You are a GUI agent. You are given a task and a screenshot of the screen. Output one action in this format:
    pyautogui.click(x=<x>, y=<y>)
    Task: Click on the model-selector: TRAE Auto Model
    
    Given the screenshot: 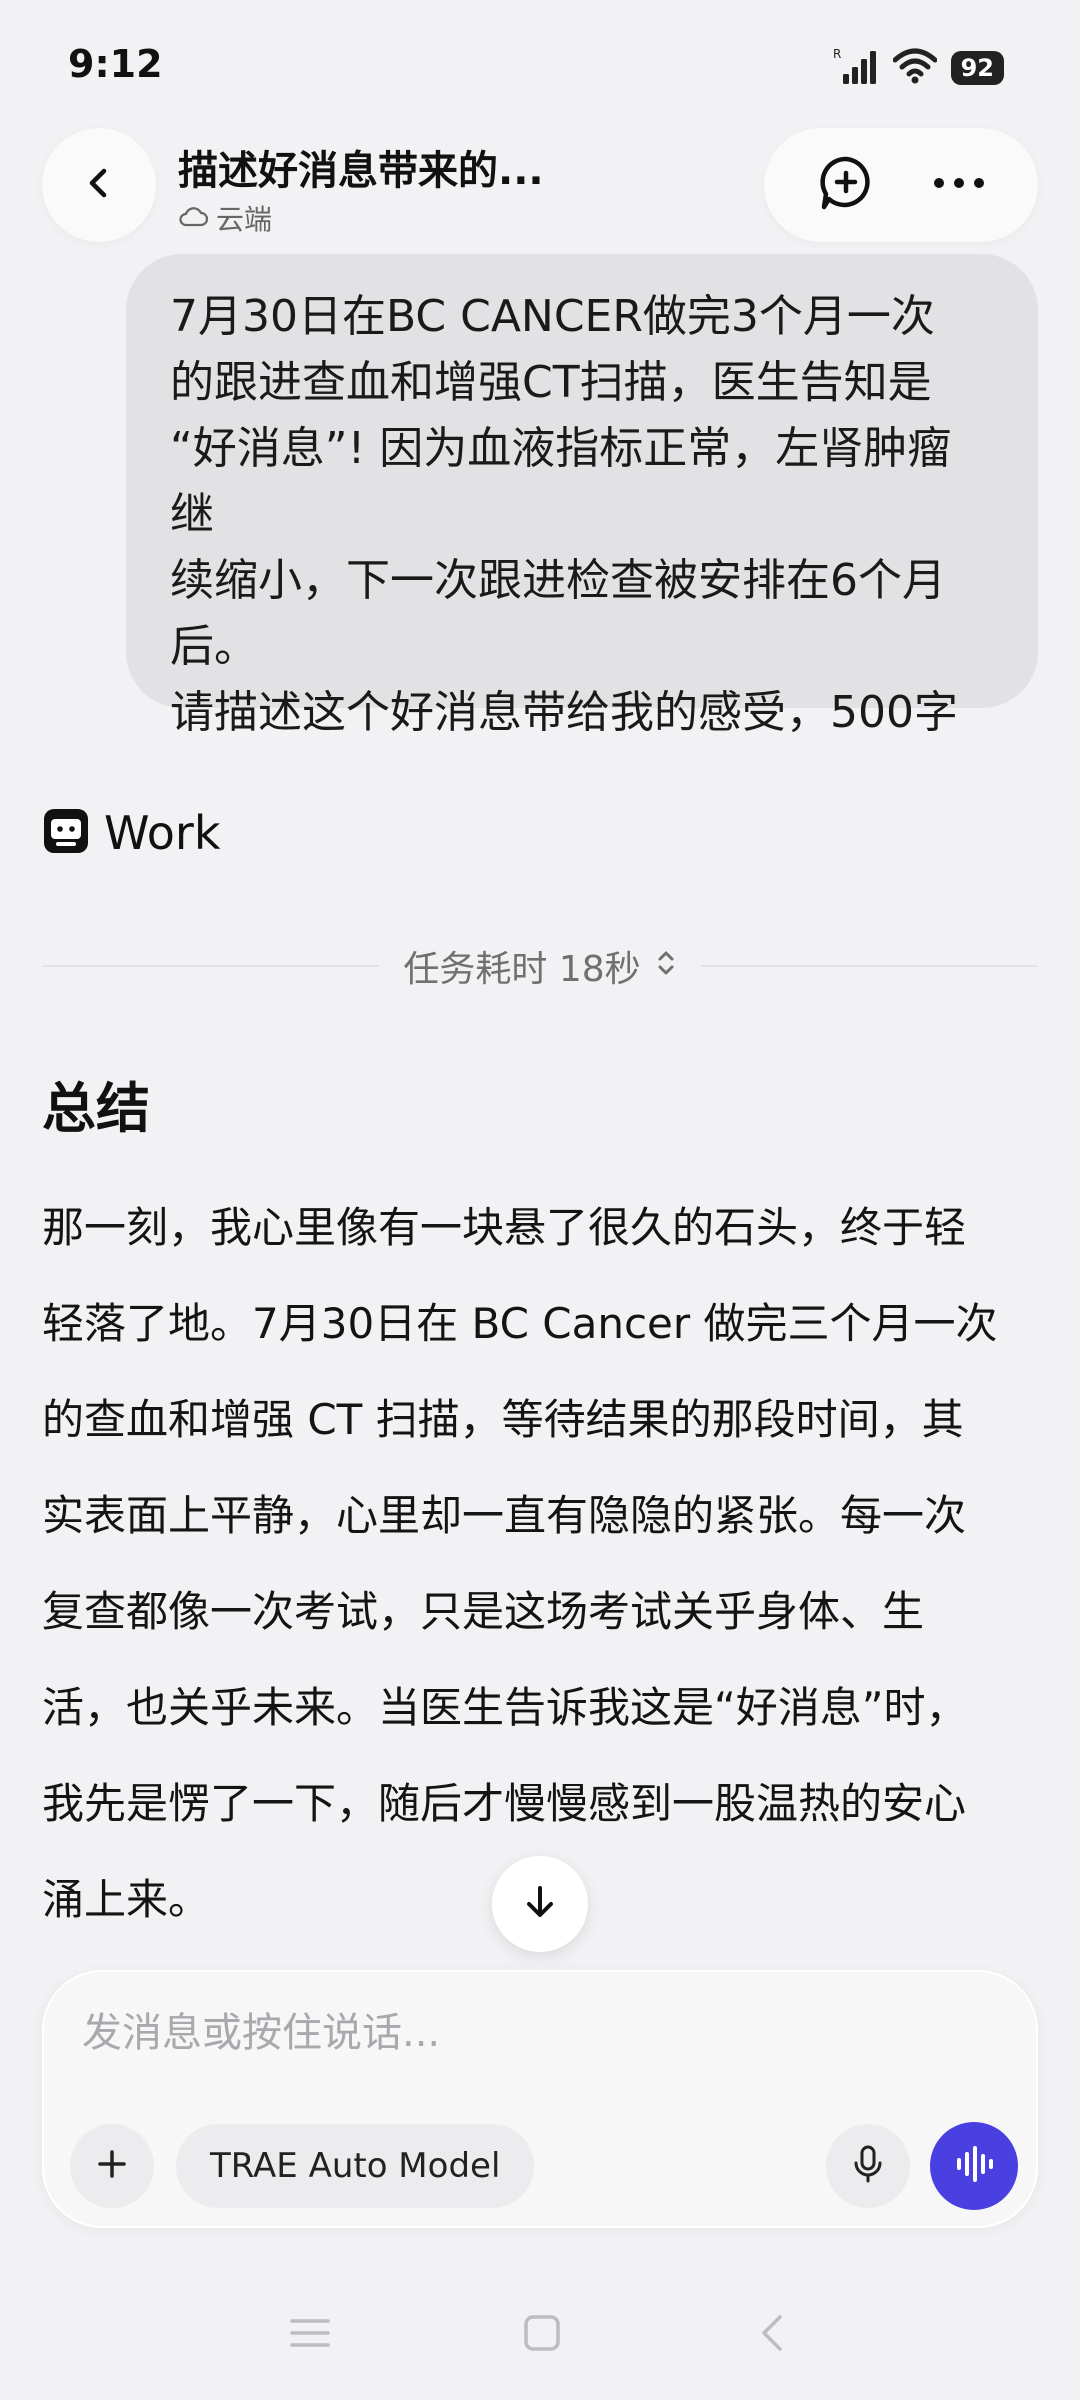 What is the action you would take?
    pyautogui.click(x=355, y=2166)
    